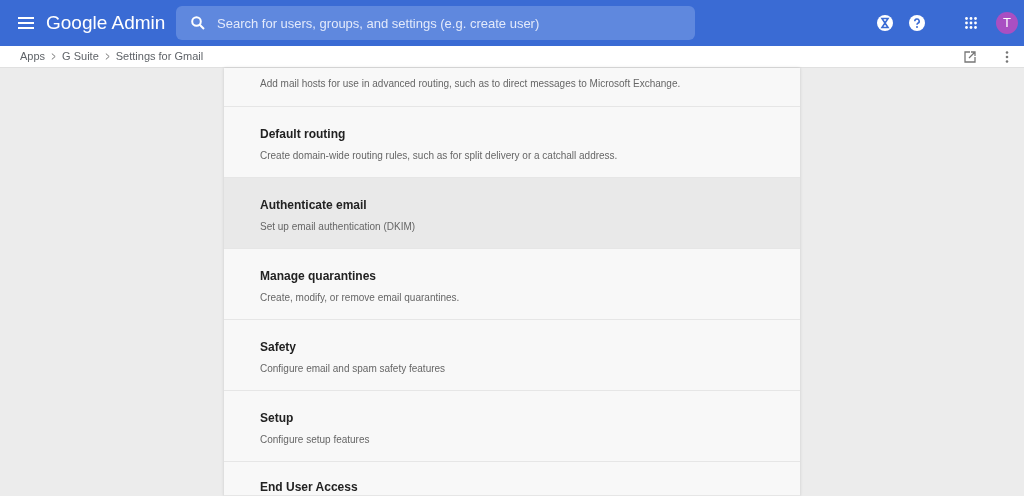 This screenshot has height=496, width=1024. I want to click on app-logo: Google Admin, so click(106, 23).